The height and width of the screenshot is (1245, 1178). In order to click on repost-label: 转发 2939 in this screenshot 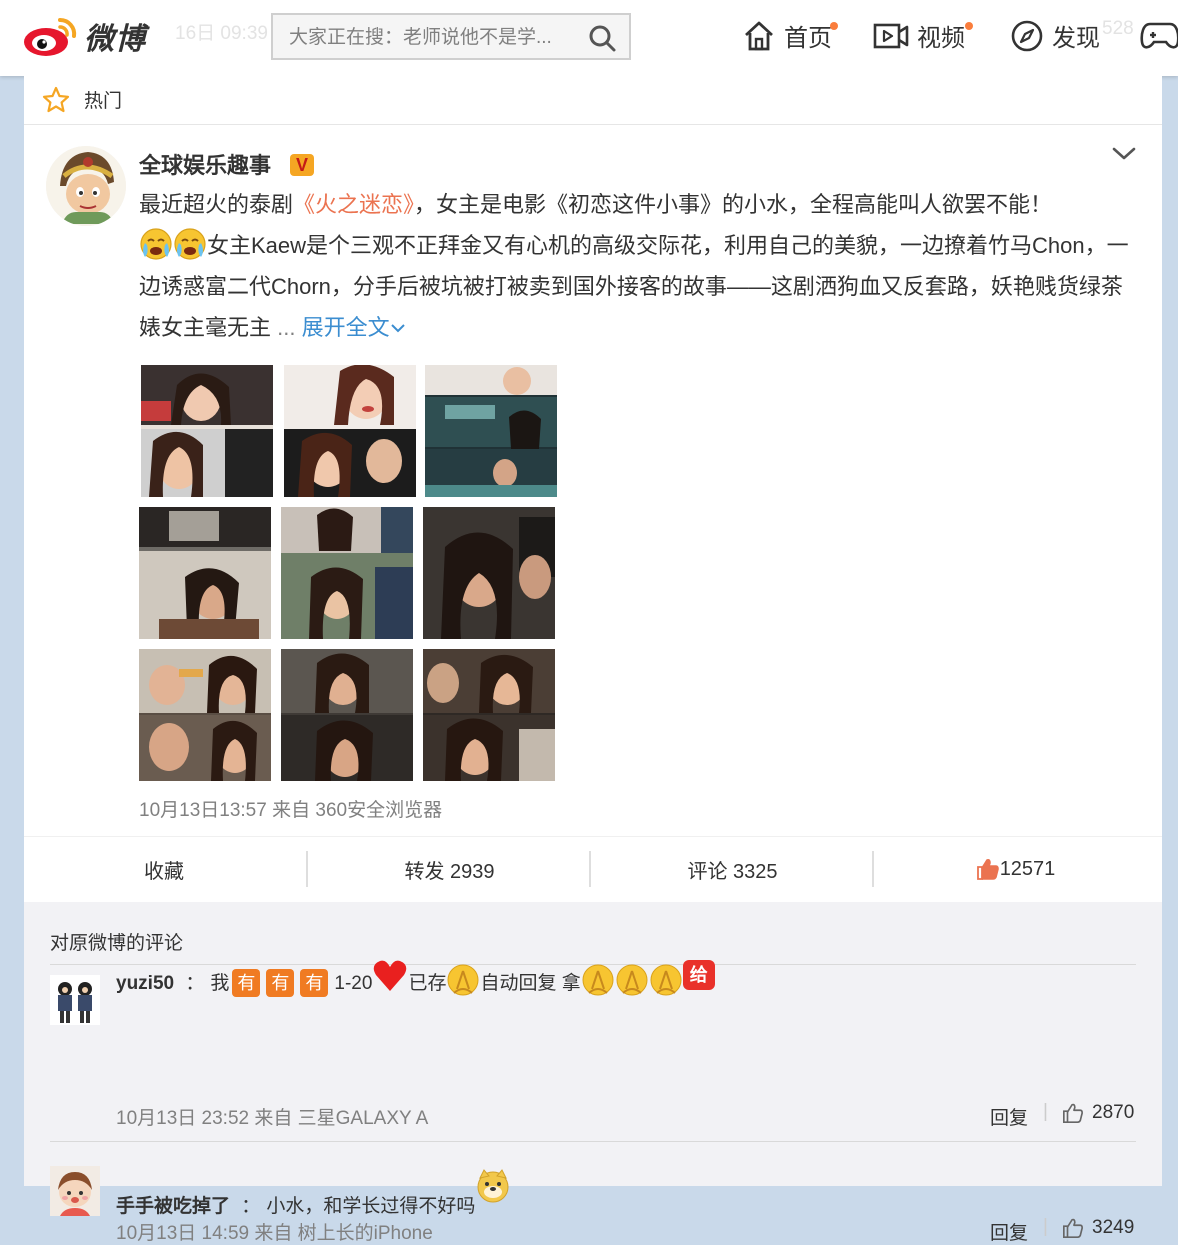, I will do `click(449, 871)`.